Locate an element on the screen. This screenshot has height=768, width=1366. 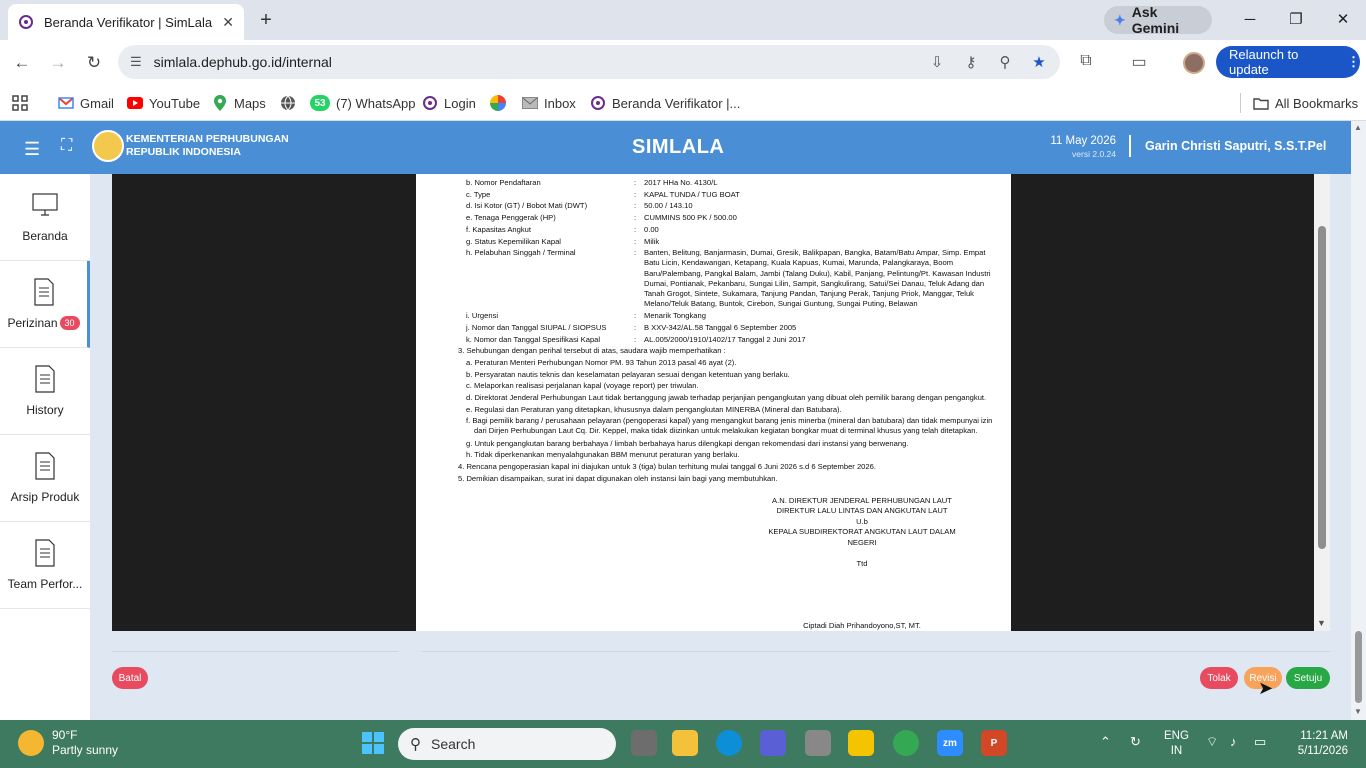
bookmark-inbox: Inbox is located at coordinates (549, 103).